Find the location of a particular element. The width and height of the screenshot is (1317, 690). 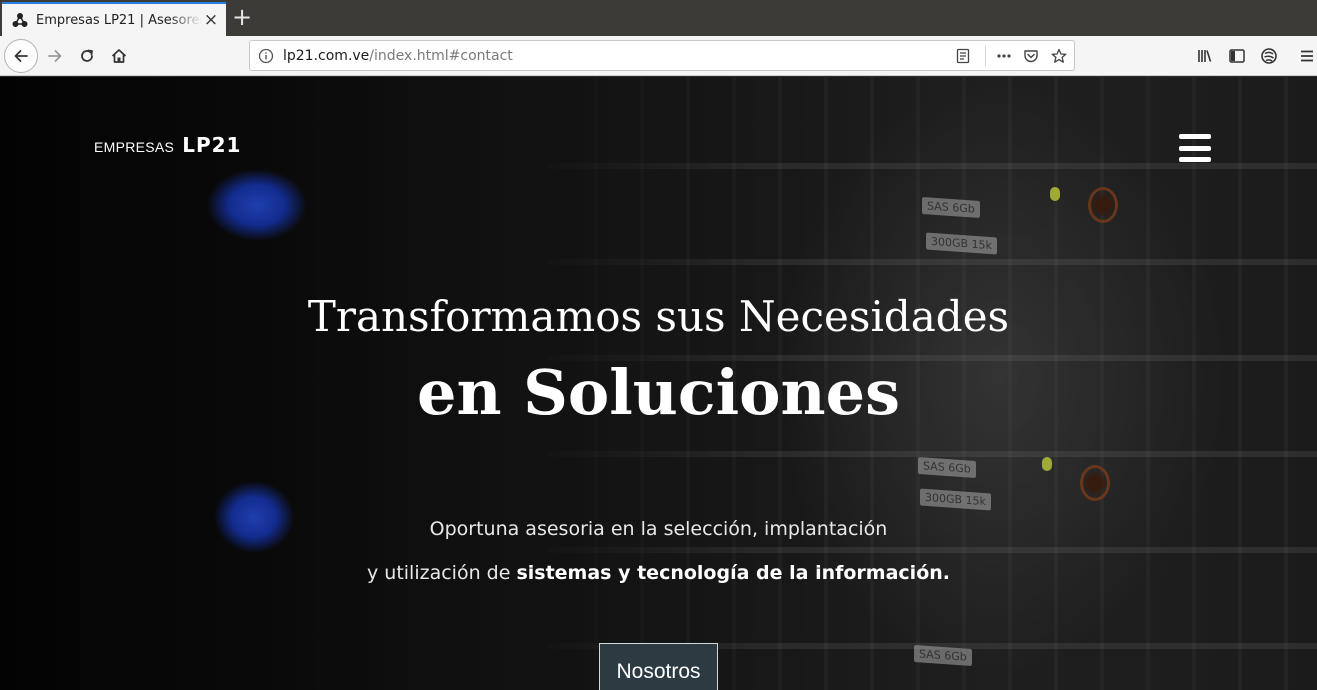

logo-big-text: LP21 is located at coordinates (212, 145).